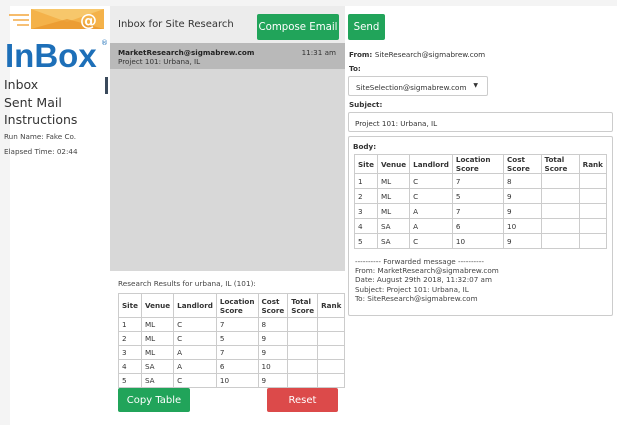 This screenshot has height=425, width=617. What do you see at coordinates (52, 53) in the screenshot?
I see `svg-text: InBox` at bounding box center [52, 53].